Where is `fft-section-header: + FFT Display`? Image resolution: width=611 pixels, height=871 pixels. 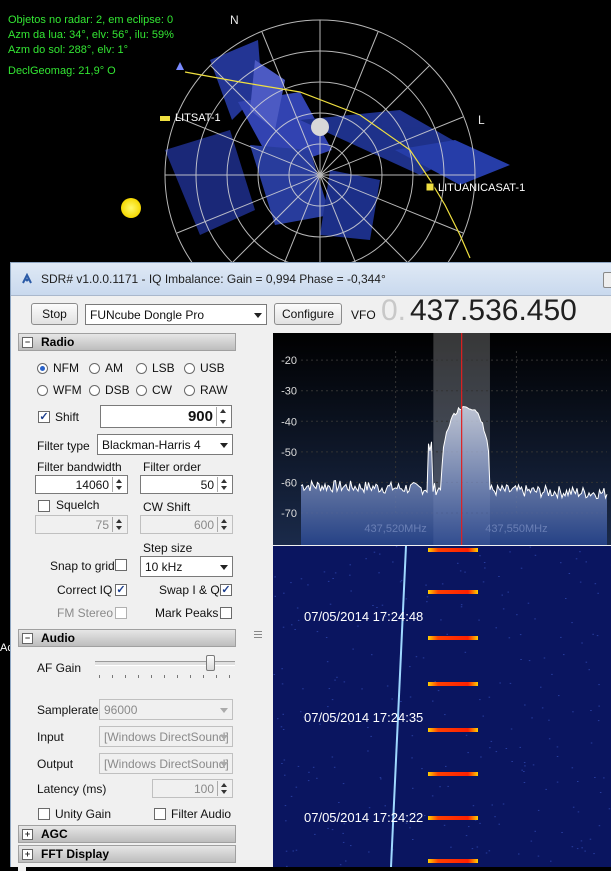 fft-section-header: + FFT Display is located at coordinates (127, 854).